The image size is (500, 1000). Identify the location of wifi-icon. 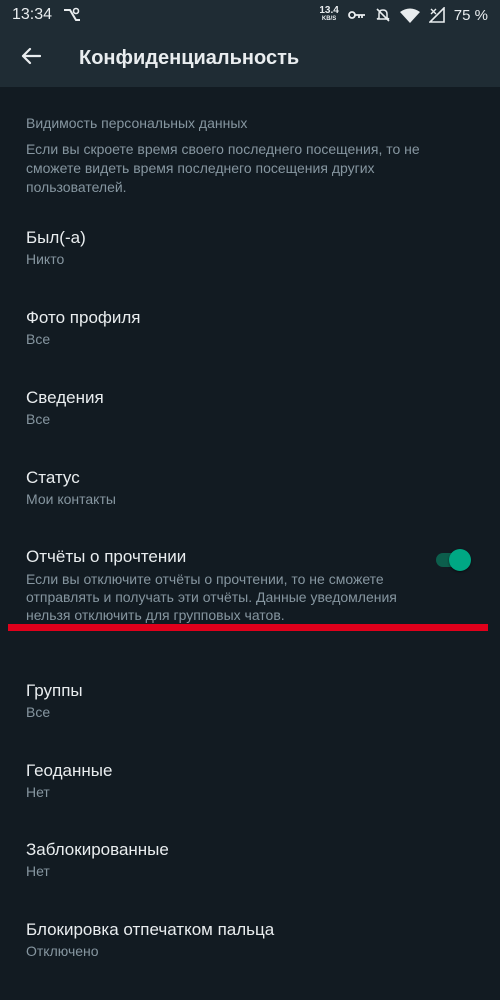
(409, 15).